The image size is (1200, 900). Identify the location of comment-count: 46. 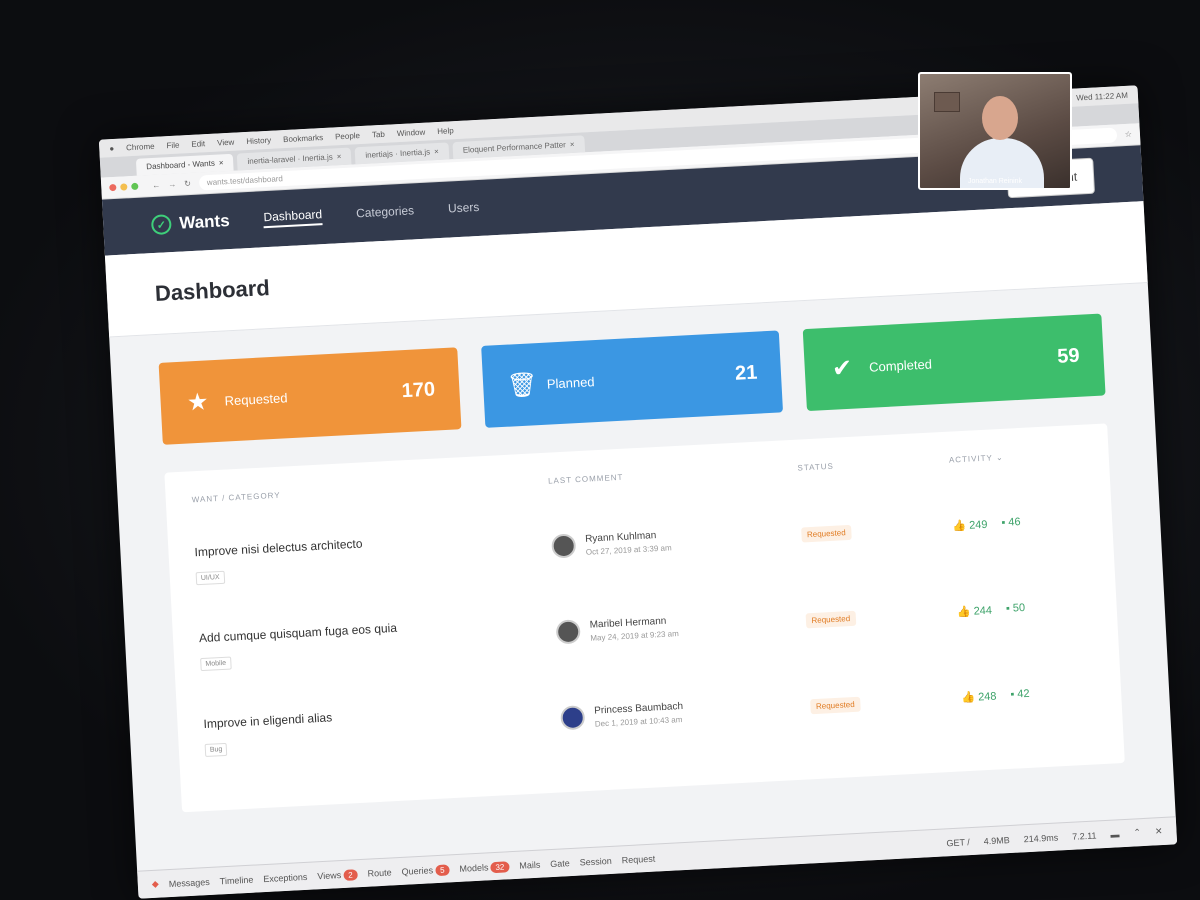
(1014, 522).